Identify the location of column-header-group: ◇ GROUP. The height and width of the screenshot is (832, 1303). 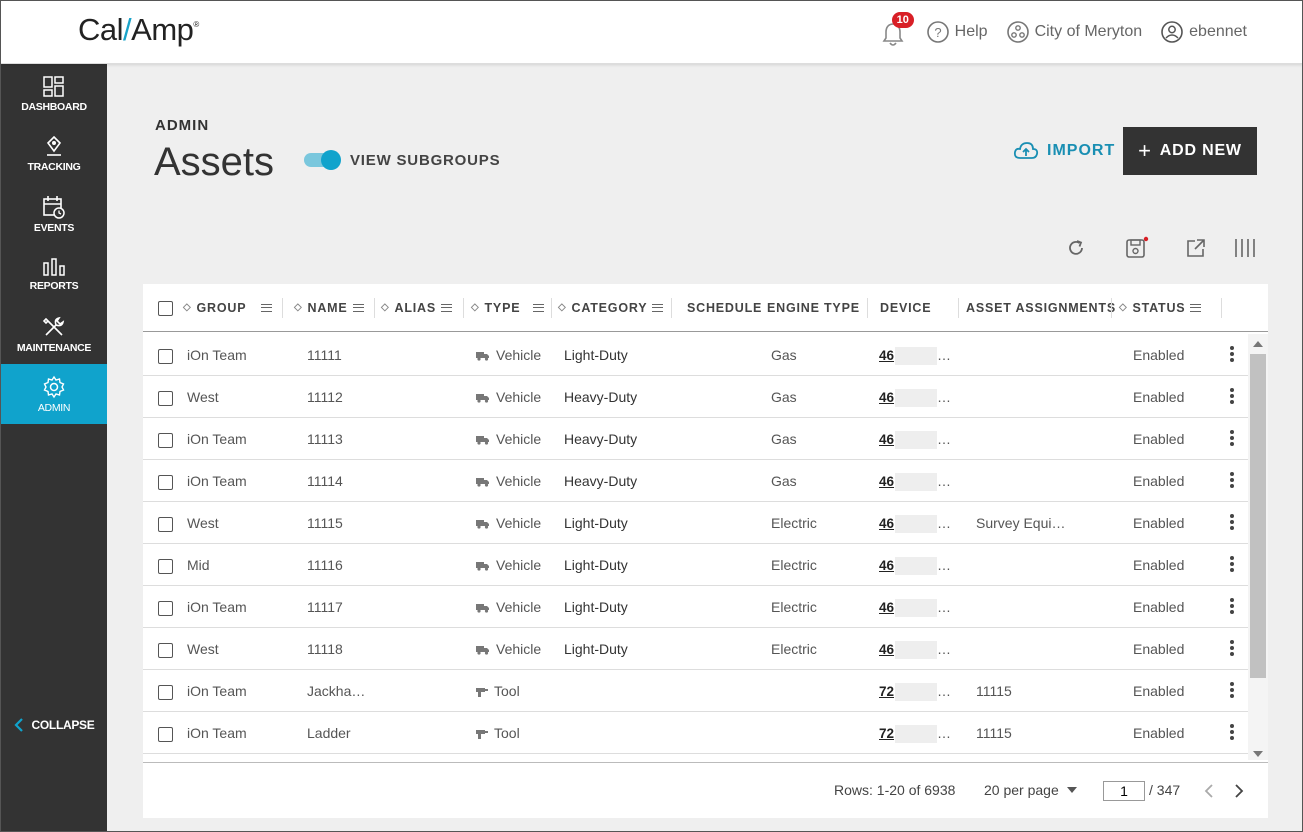
(228, 308).